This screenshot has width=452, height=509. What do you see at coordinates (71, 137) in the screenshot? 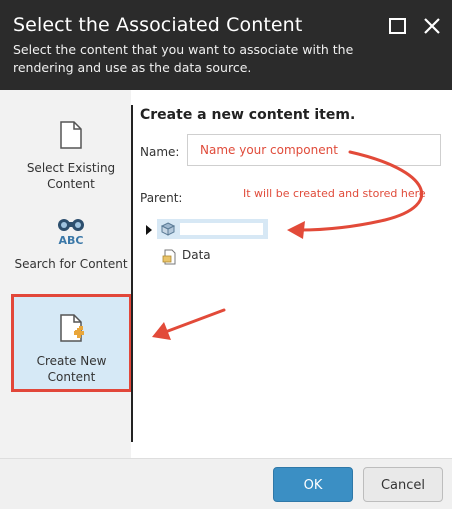
I see `document-icon` at bounding box center [71, 137].